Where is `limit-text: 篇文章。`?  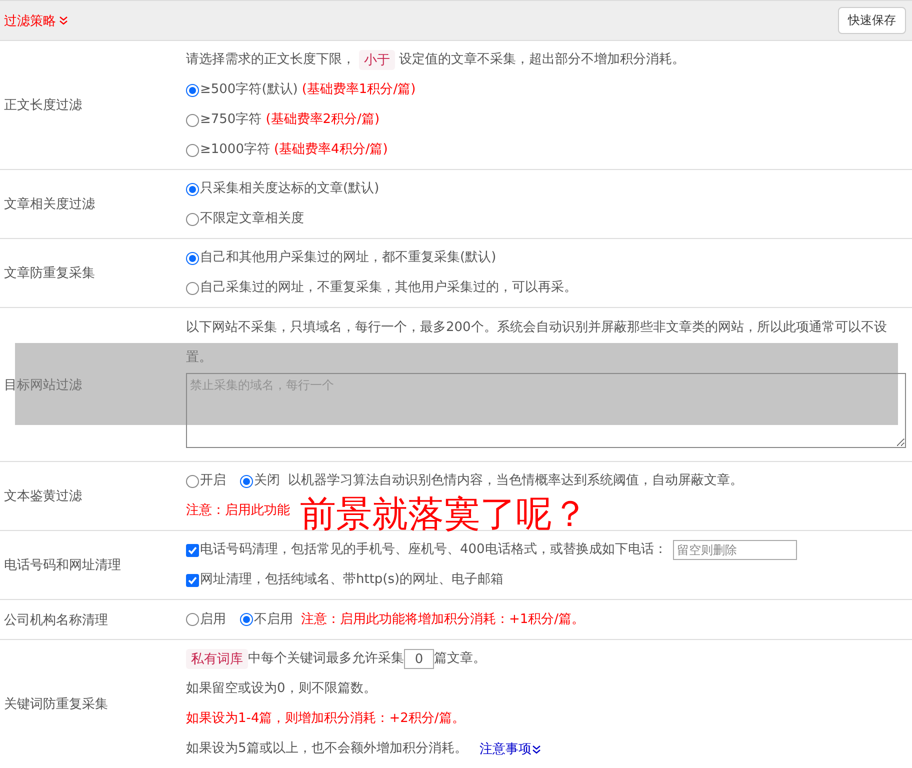 limit-text: 篇文章。 is located at coordinates (460, 659).